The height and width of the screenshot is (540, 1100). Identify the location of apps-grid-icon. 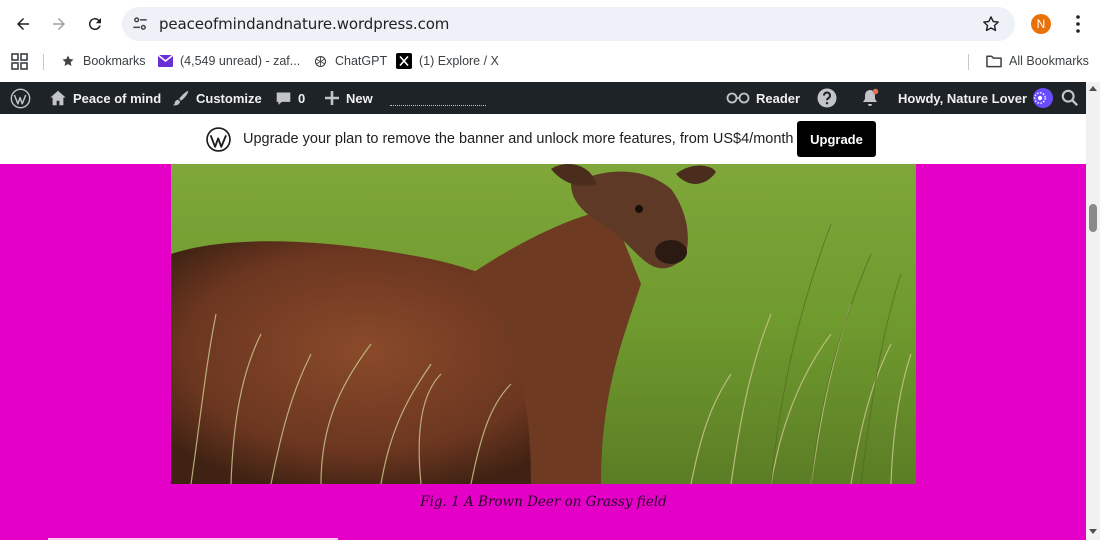
(19, 61).